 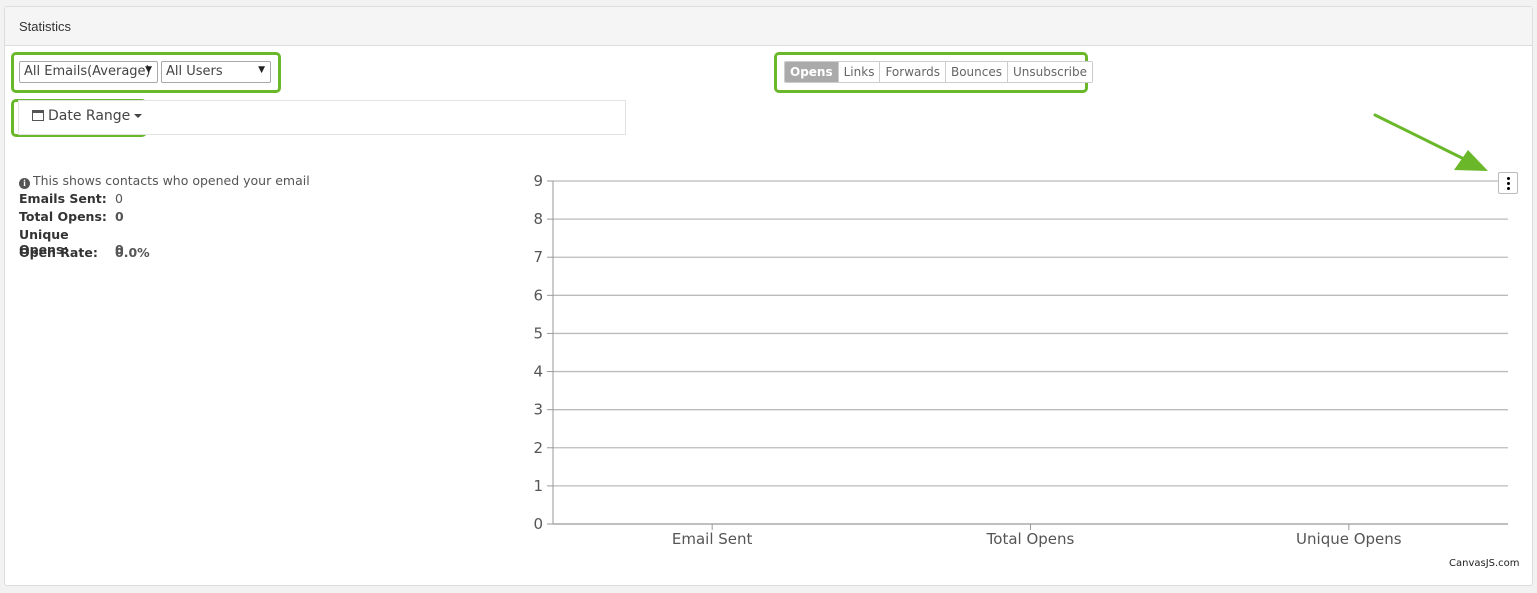 I want to click on stats-tabs: Opens Links Forwards Bounces Unsubscribe, so click(x=938, y=72).